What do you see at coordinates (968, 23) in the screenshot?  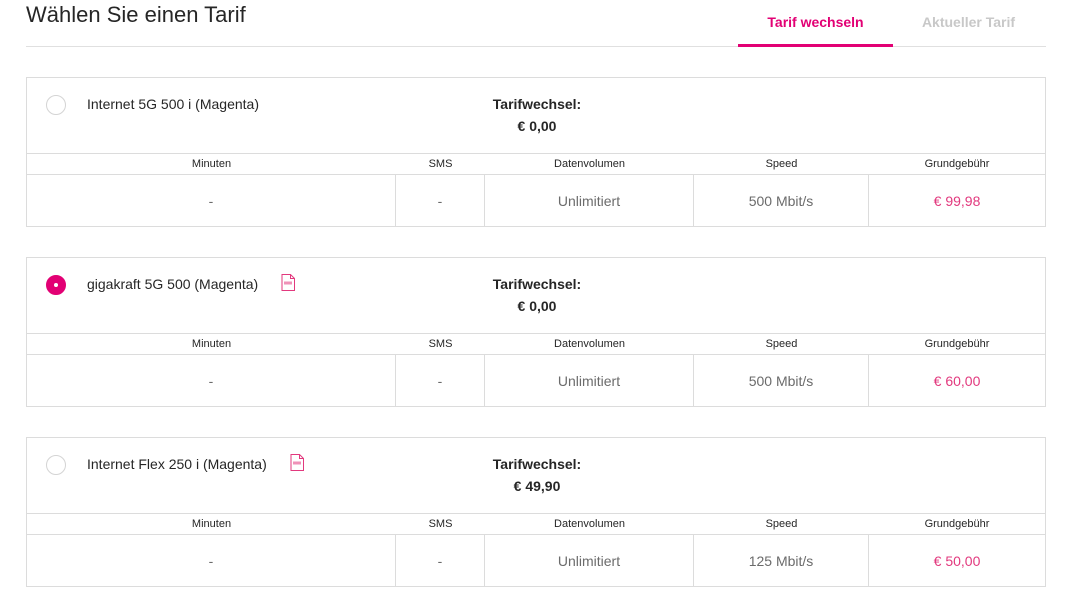 I see `tab-aktueller-tarif: Aktueller Tarif` at bounding box center [968, 23].